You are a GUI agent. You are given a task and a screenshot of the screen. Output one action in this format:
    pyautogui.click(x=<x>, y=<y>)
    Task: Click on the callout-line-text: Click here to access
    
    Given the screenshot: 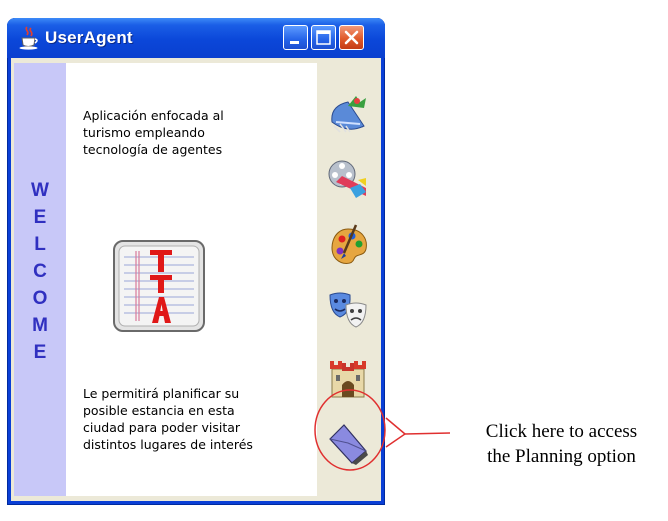 What is the action you would take?
    pyautogui.click(x=561, y=431)
    